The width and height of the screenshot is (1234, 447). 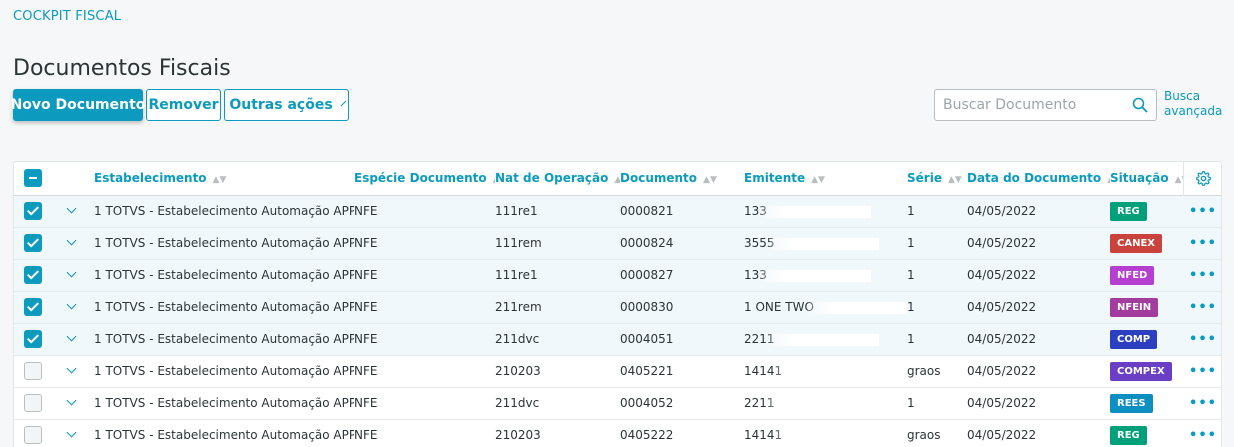 I want to click on search-input, so click(x=1037, y=105).